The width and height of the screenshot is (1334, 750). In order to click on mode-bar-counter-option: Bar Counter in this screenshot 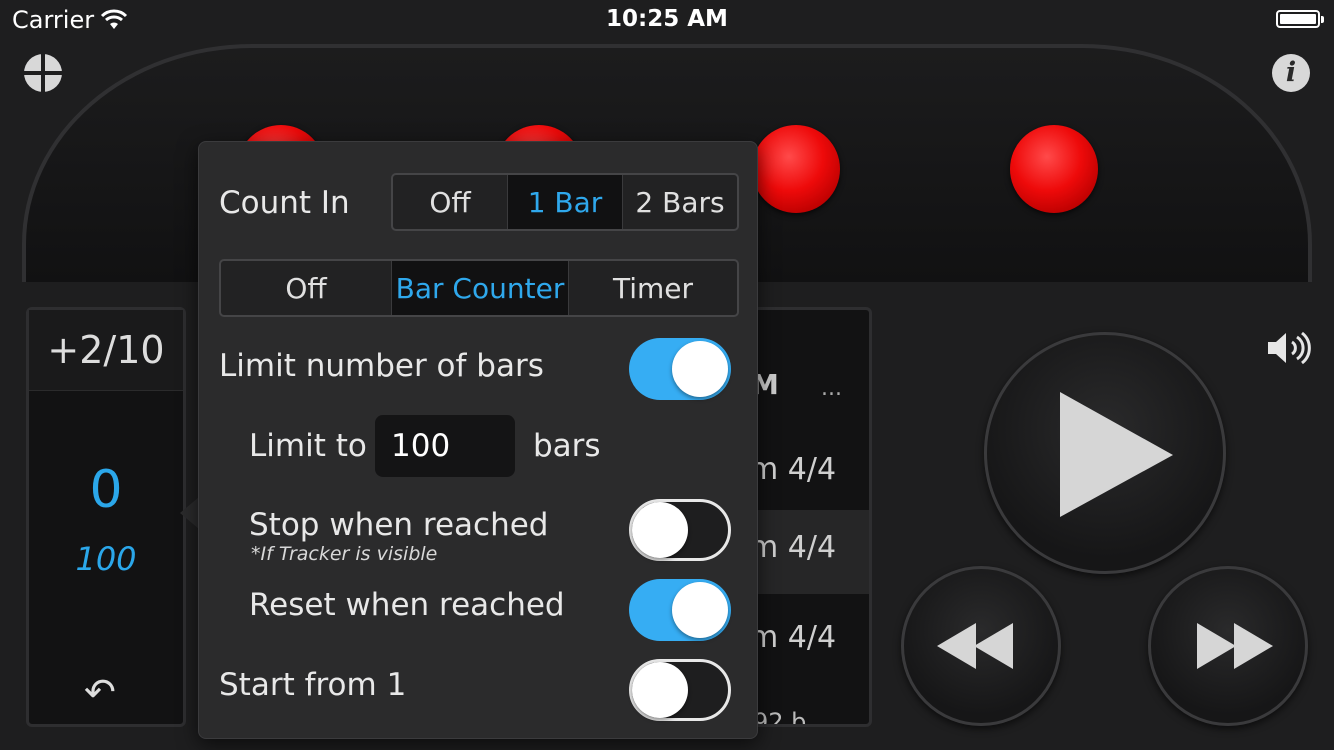, I will do `click(479, 288)`.